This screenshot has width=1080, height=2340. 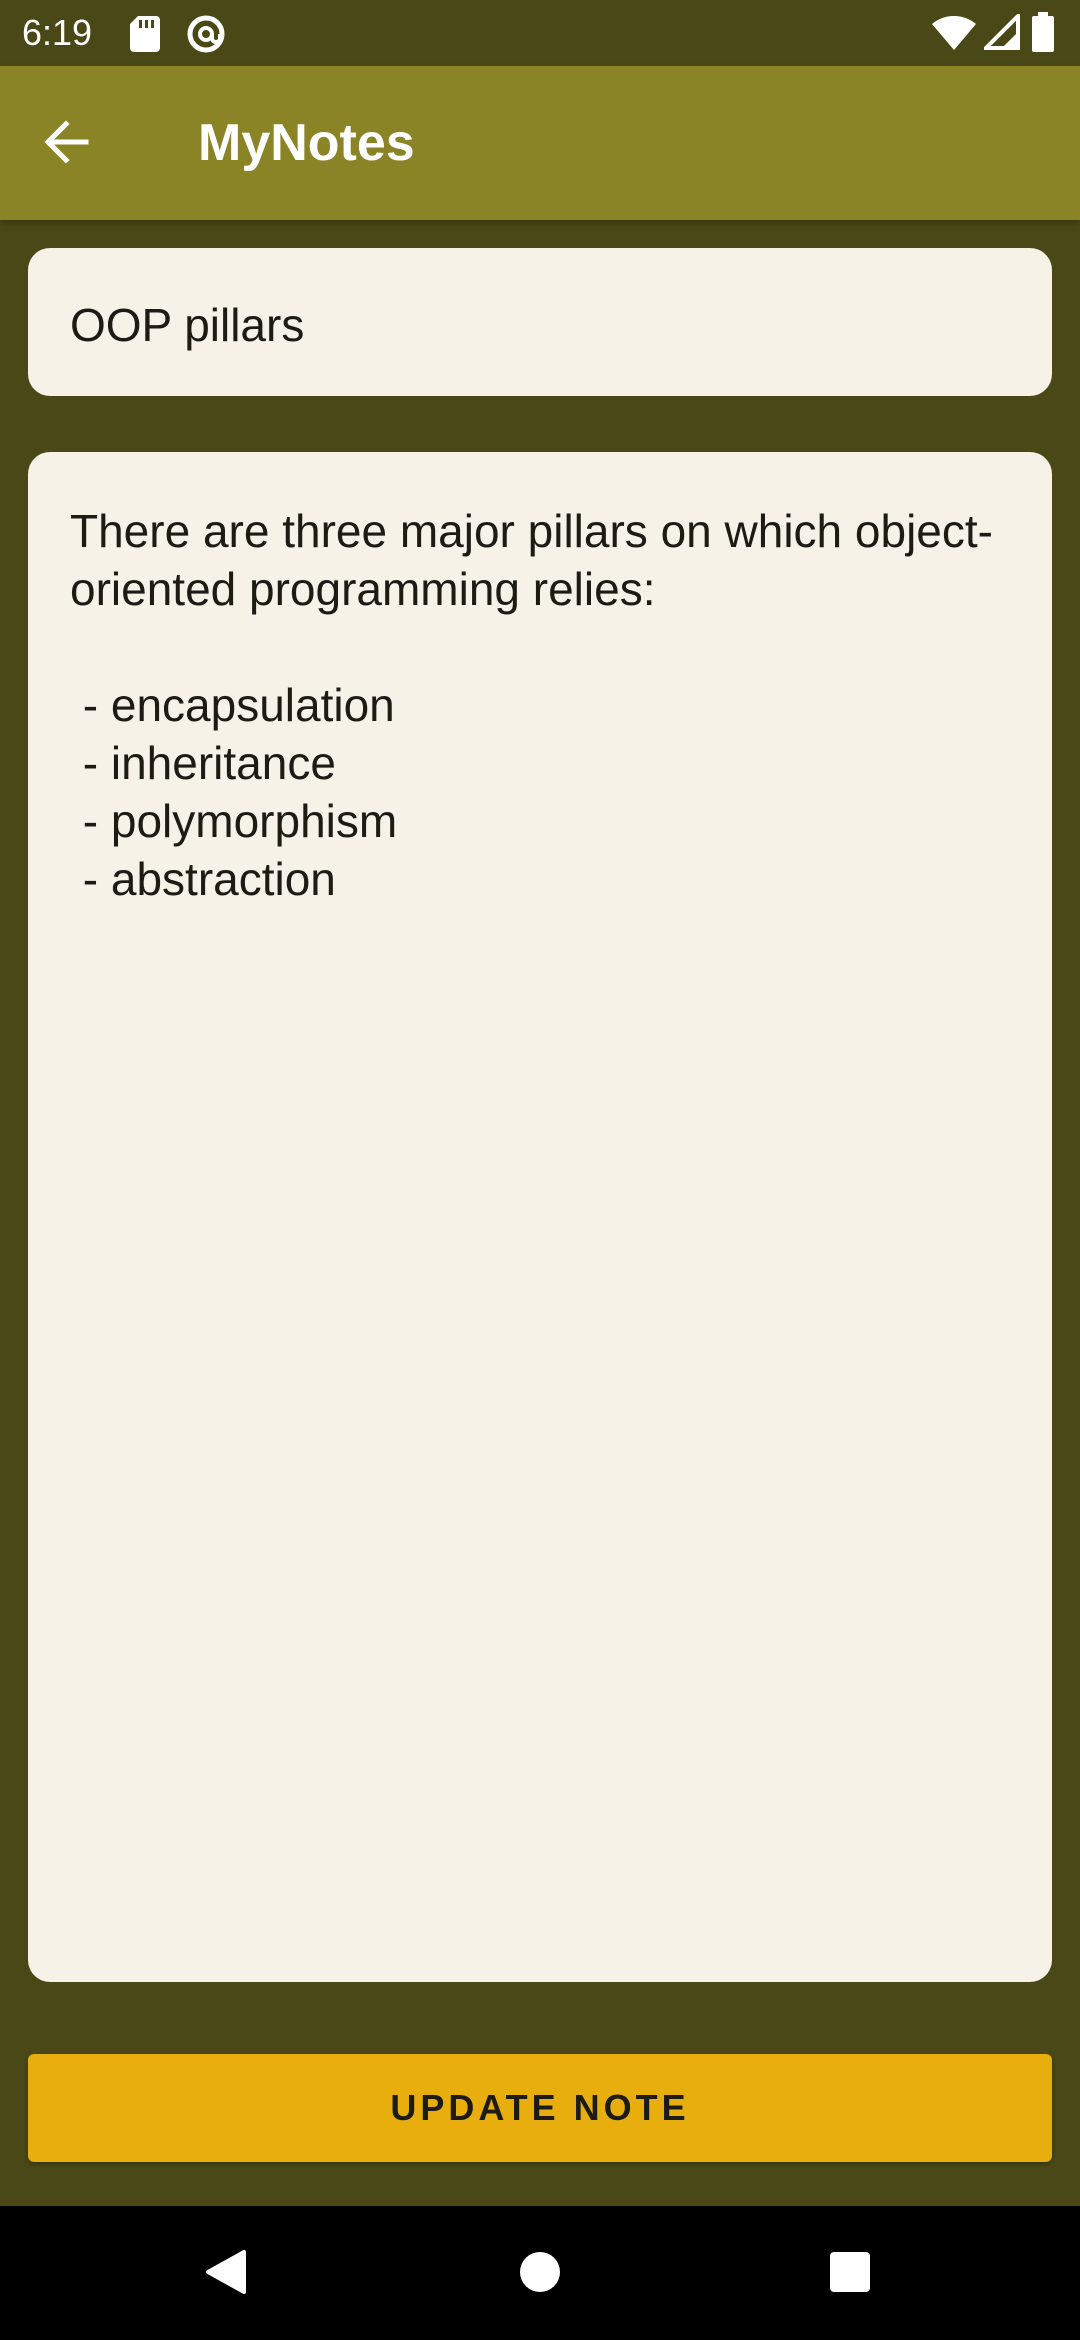 I want to click on nav-recents-button, so click(x=850, y=2274).